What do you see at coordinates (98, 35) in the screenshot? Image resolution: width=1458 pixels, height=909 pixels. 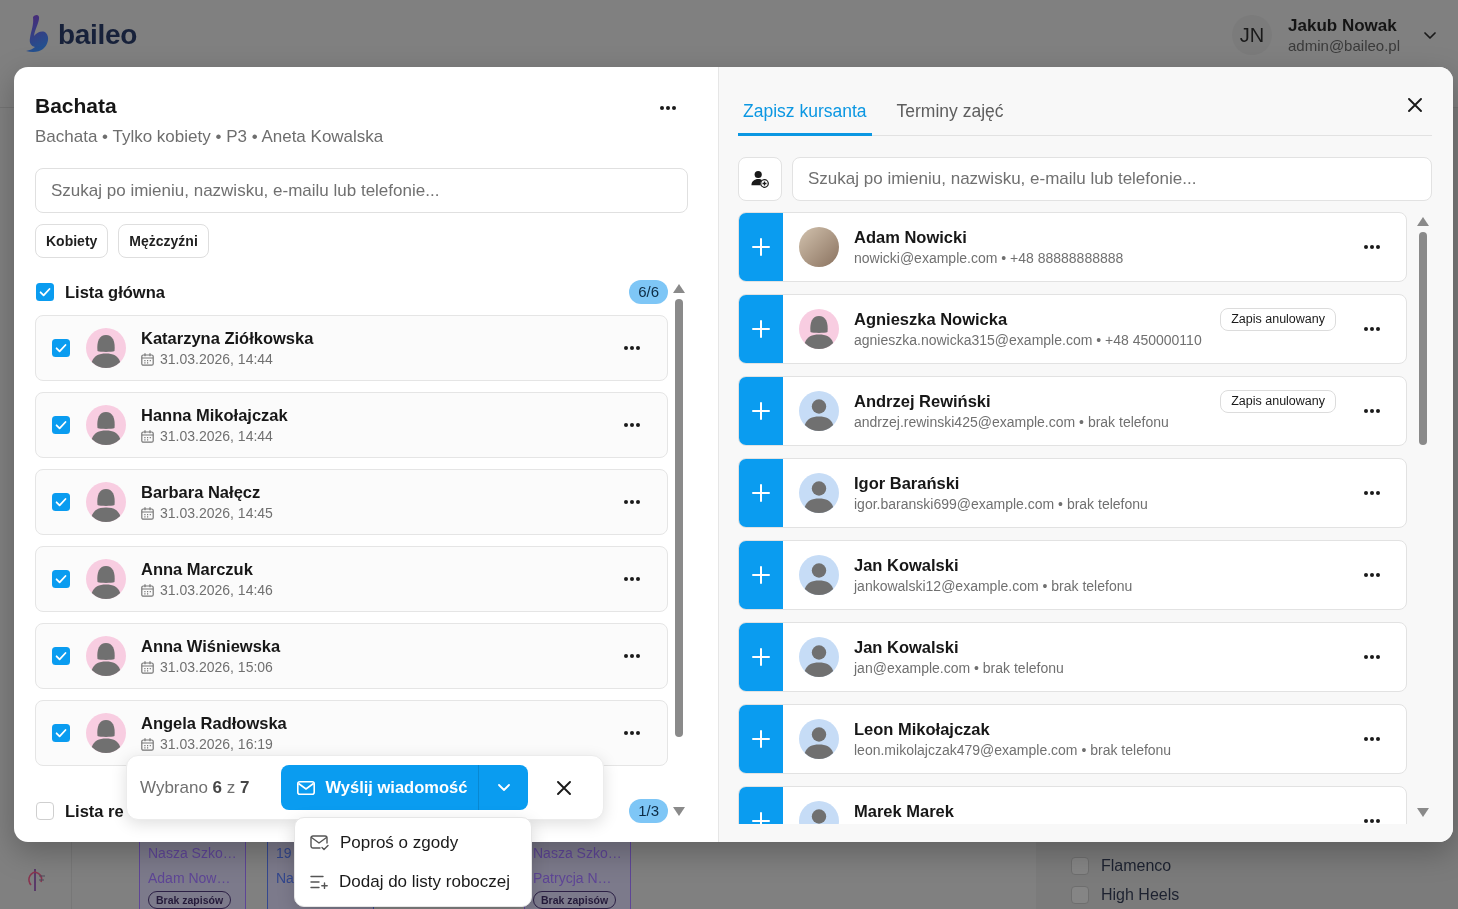 I see `logo-text: baileo` at bounding box center [98, 35].